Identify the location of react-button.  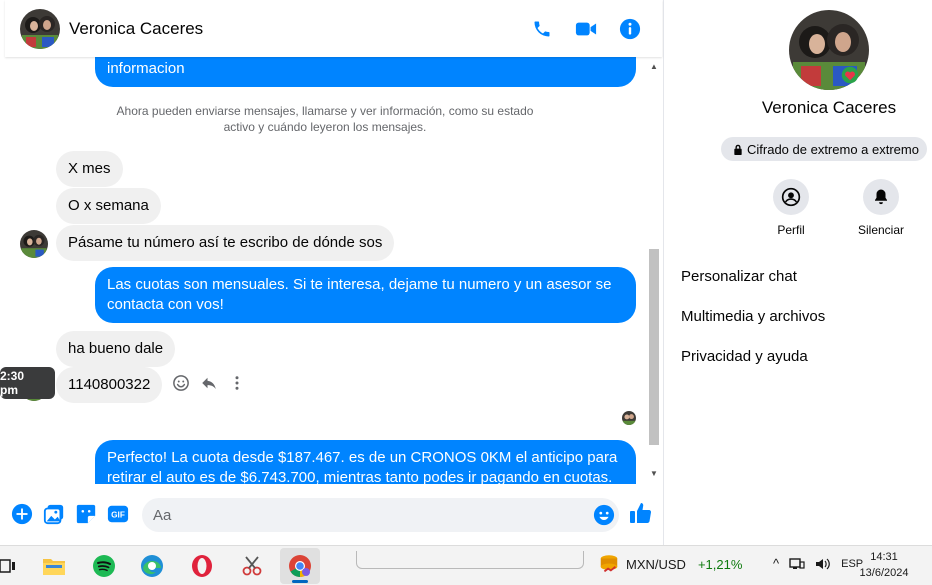
(181, 383).